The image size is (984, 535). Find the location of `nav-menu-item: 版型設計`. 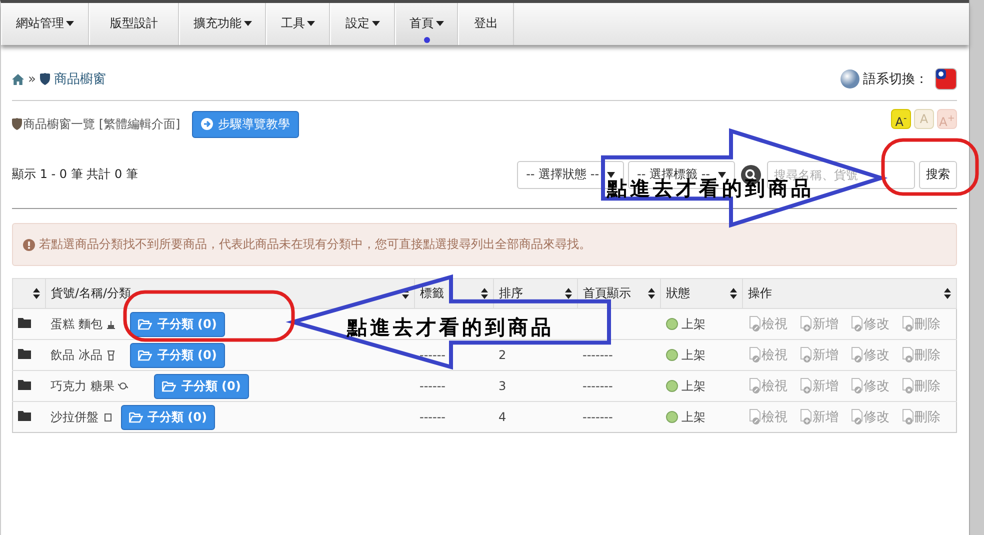

nav-menu-item: 版型設計 is located at coordinates (134, 24).